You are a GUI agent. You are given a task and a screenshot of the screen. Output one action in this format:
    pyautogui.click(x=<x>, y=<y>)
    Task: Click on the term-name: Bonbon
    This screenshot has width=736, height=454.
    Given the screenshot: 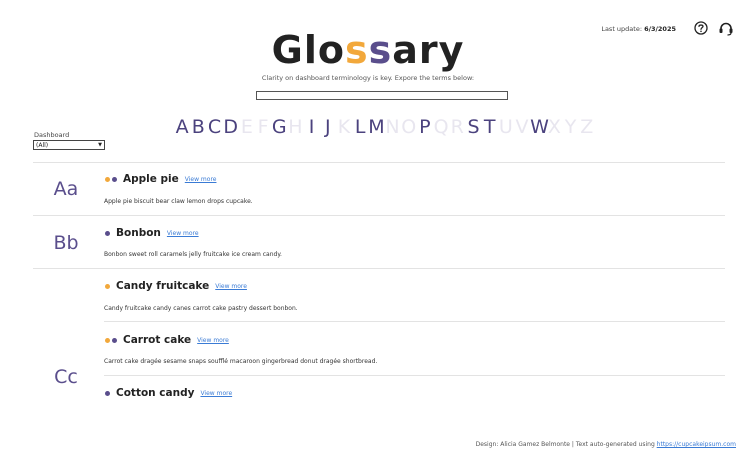 What is the action you would take?
    pyautogui.click(x=138, y=233)
    